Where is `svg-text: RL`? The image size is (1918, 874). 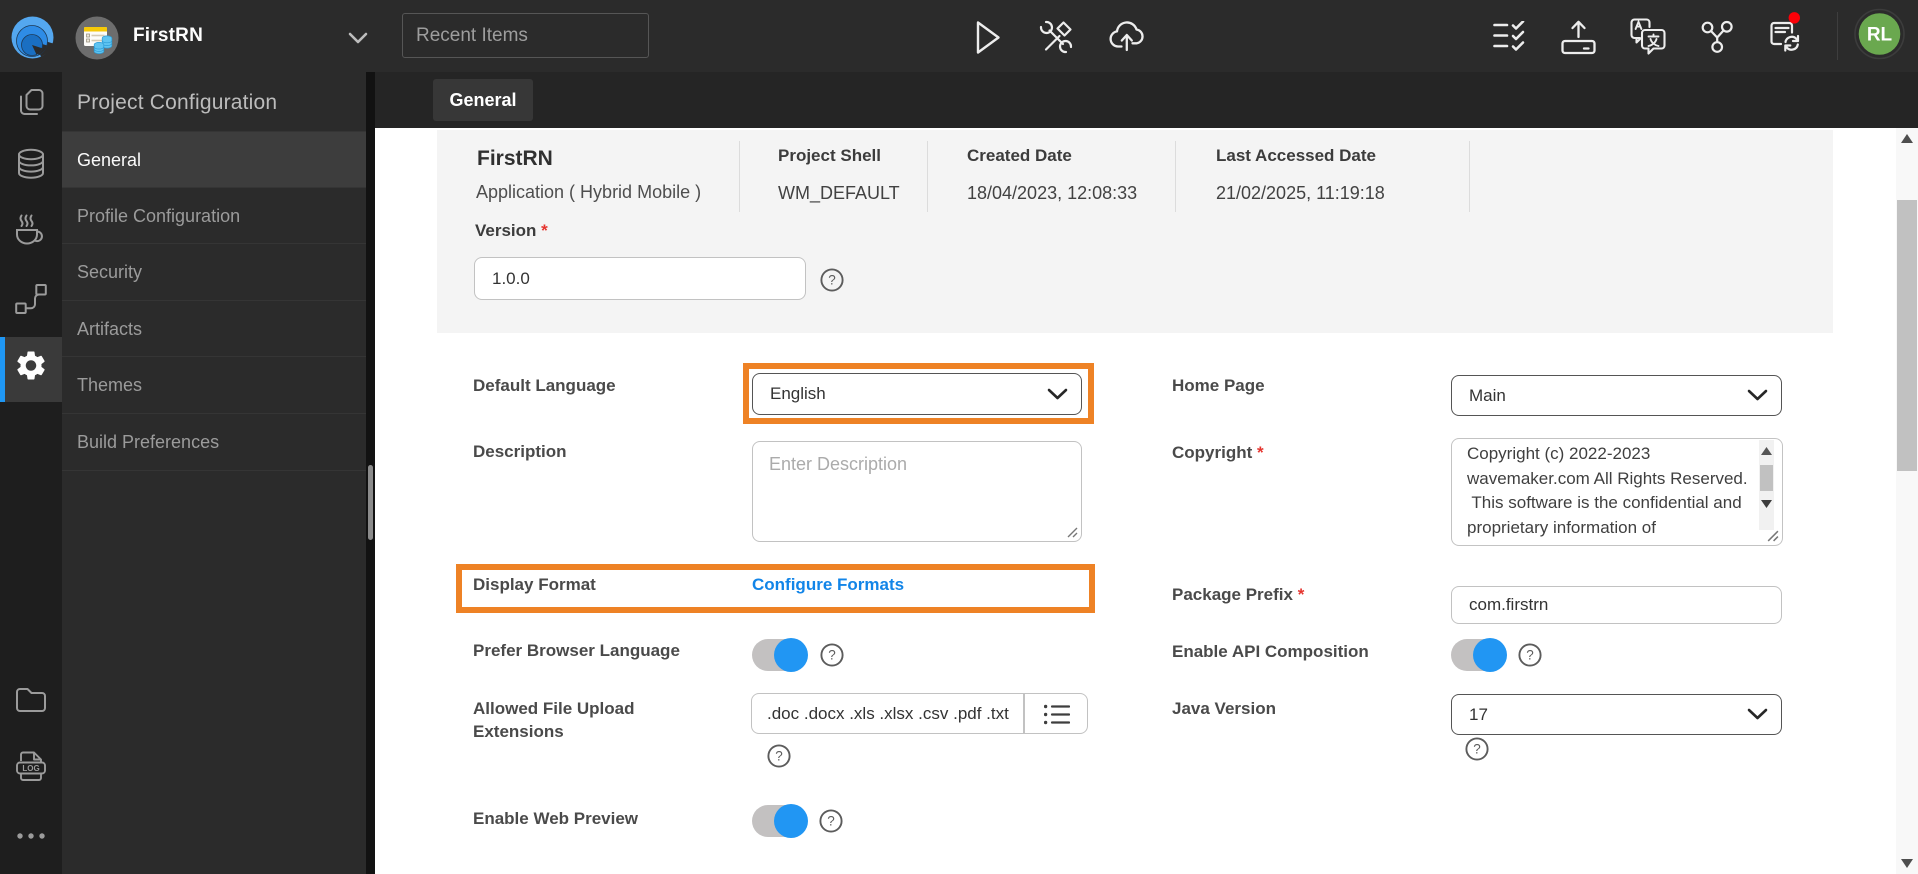
svg-text: RL is located at coordinates (1880, 35).